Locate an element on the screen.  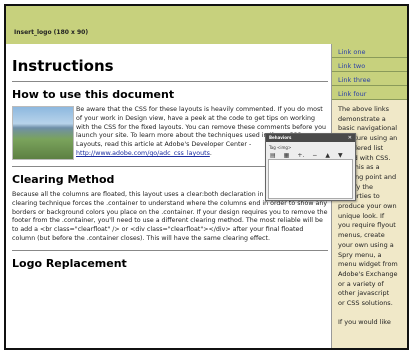
sidebar-line: menus, create is located at coordinates (361, 235).